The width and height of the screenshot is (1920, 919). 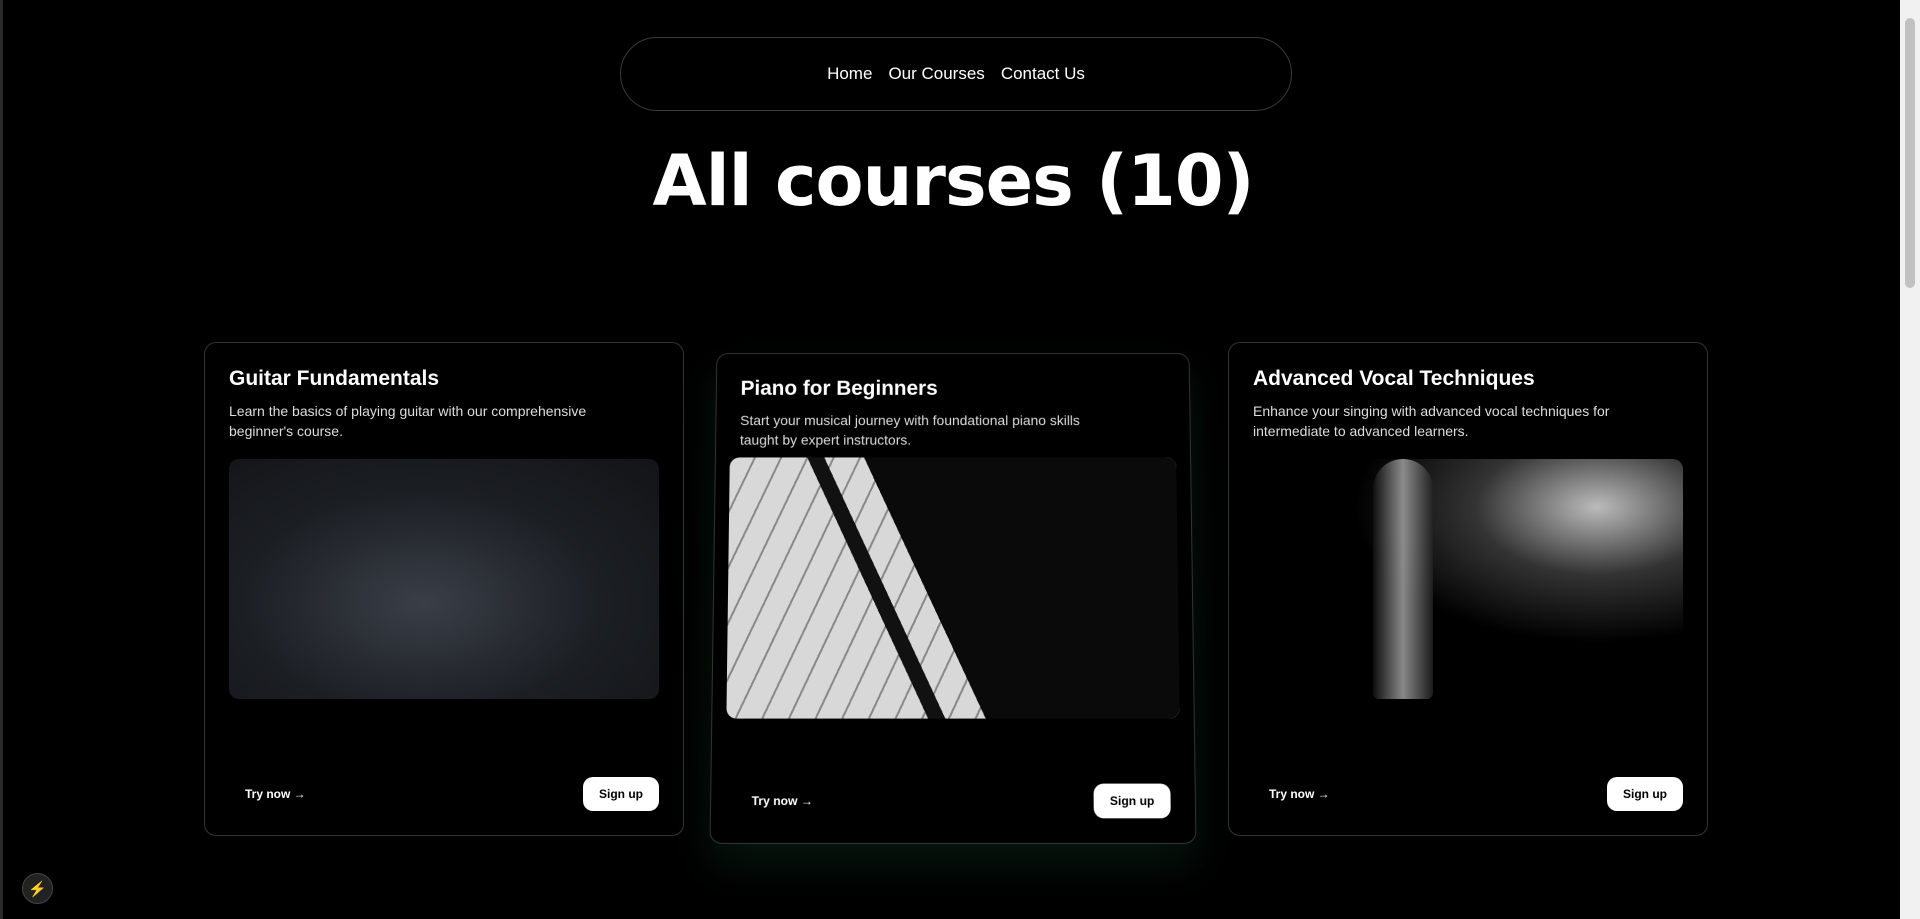 I want to click on nav-contact-us: Contact Us, so click(x=1043, y=74).